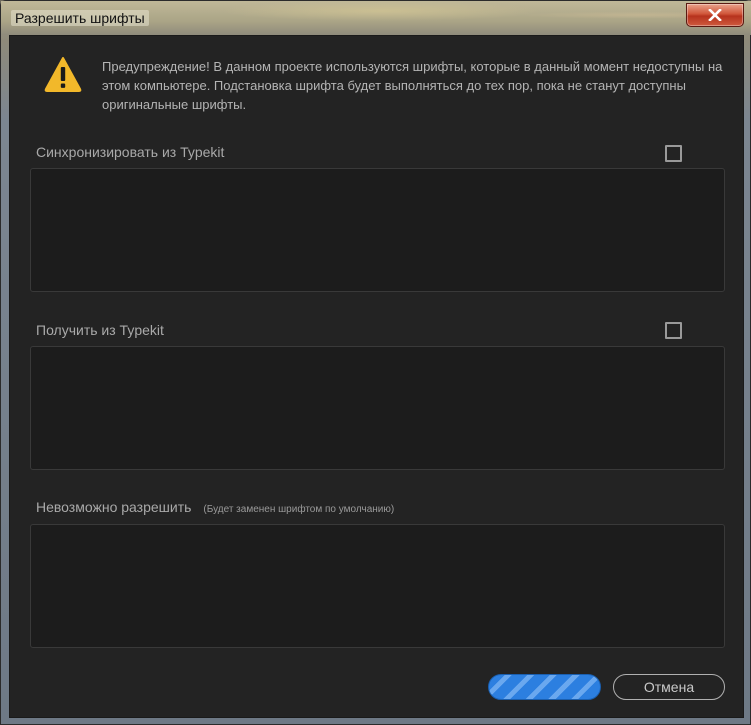 The width and height of the screenshot is (751, 725). I want to click on unresolved-note: (Будет заменен шрифтом по умолчанию), so click(299, 509).